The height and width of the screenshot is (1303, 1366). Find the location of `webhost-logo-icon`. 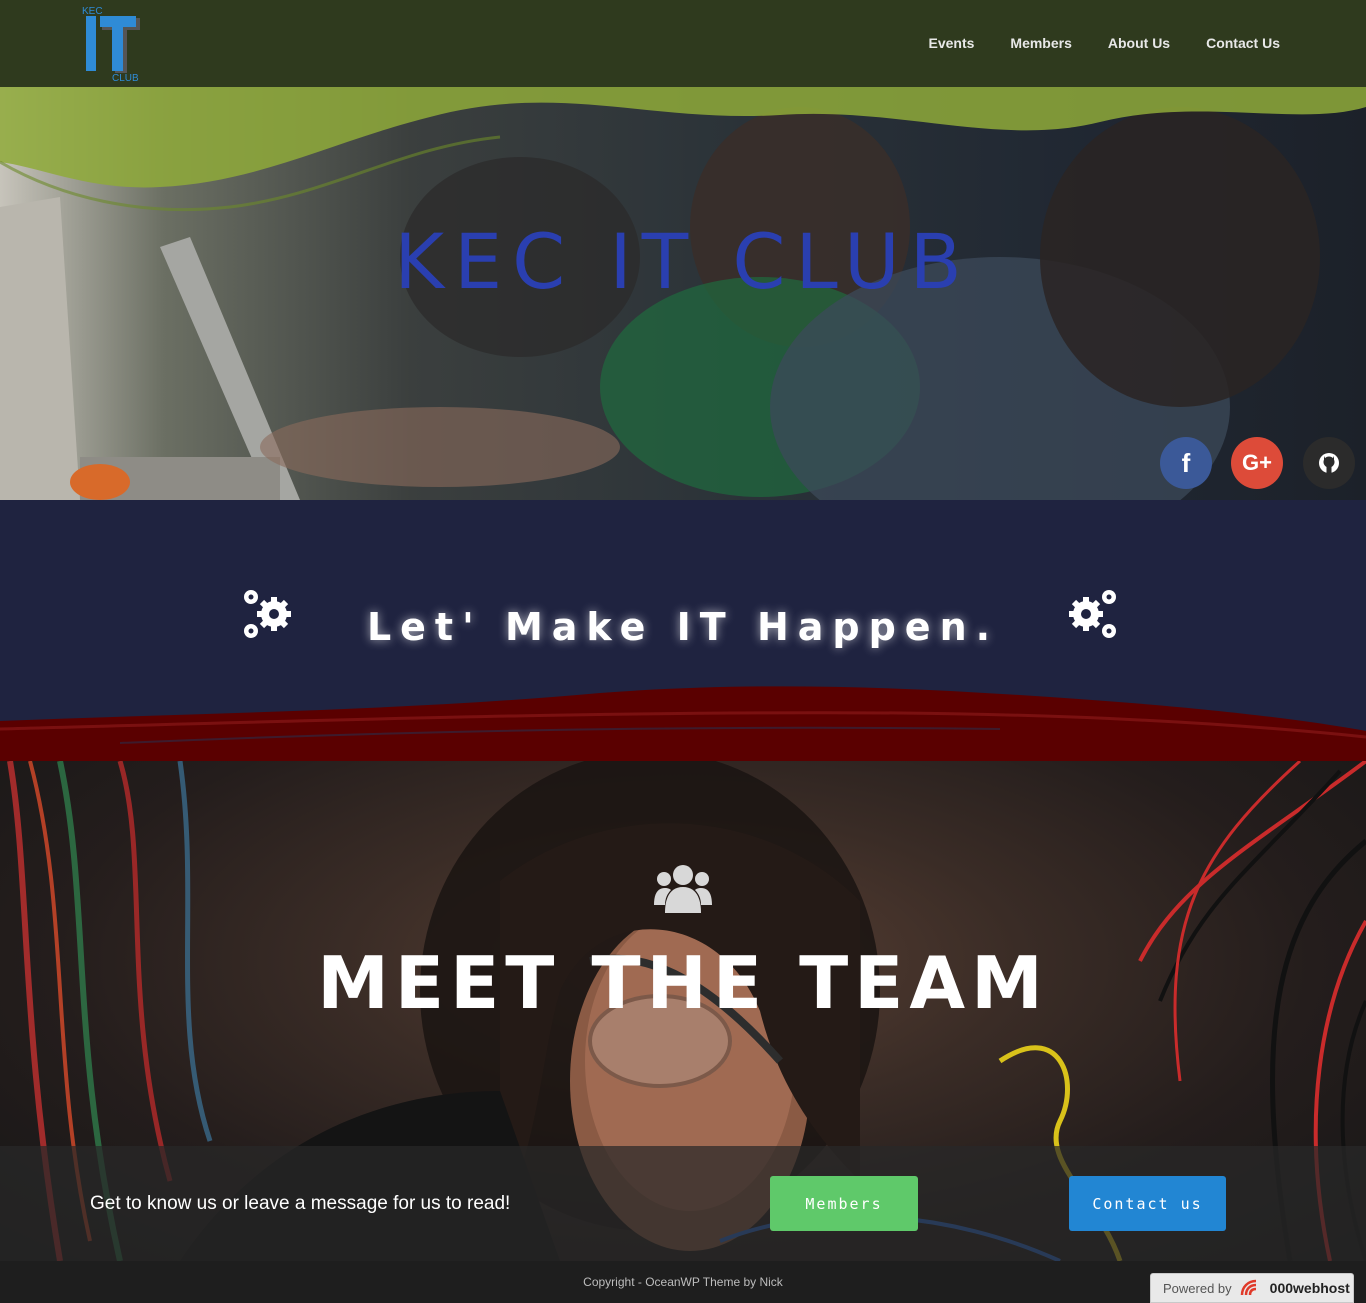

webhost-logo-icon is located at coordinates (1248, 1287).